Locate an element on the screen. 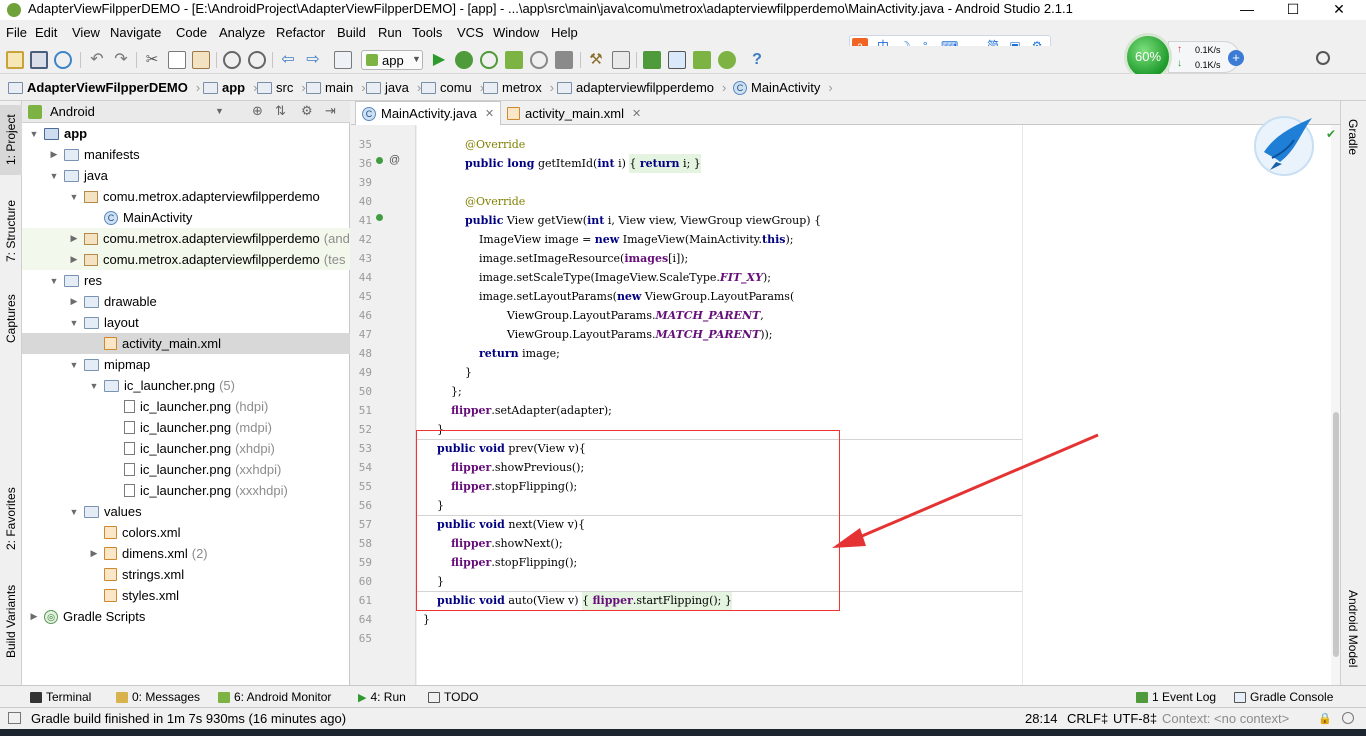  breadcrumb-item-project: AdapterViewFilpperDEMO › is located at coordinates (104, 87).